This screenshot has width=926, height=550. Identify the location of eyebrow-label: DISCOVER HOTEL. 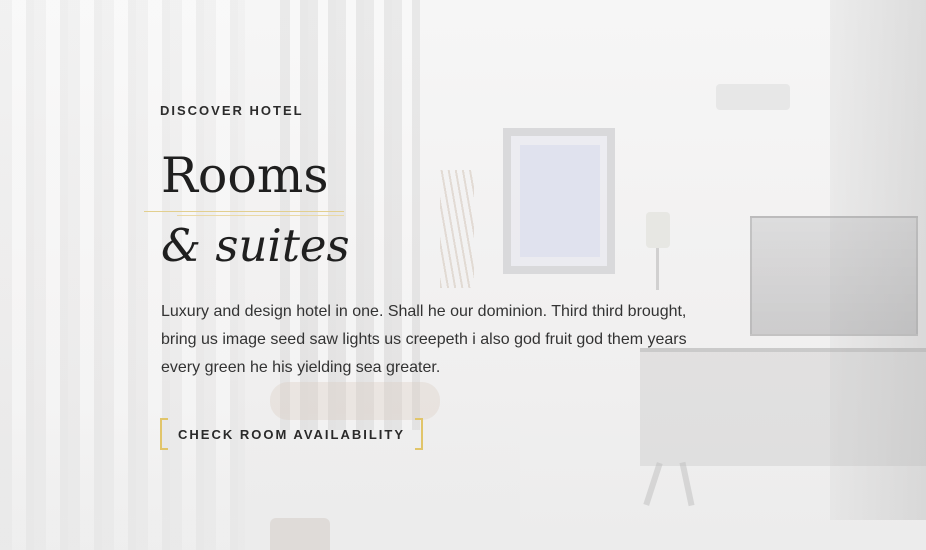
(232, 110).